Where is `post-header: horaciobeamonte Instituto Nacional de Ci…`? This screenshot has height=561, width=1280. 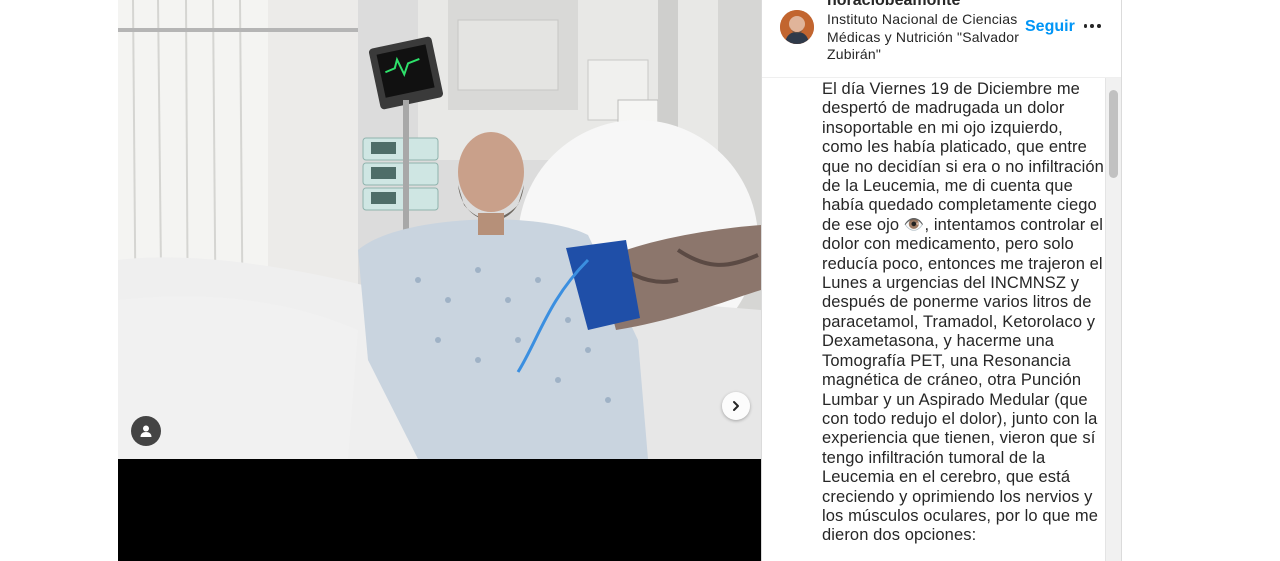 post-header: horaciobeamonte Instituto Nacional de Ci… is located at coordinates (941, 39).